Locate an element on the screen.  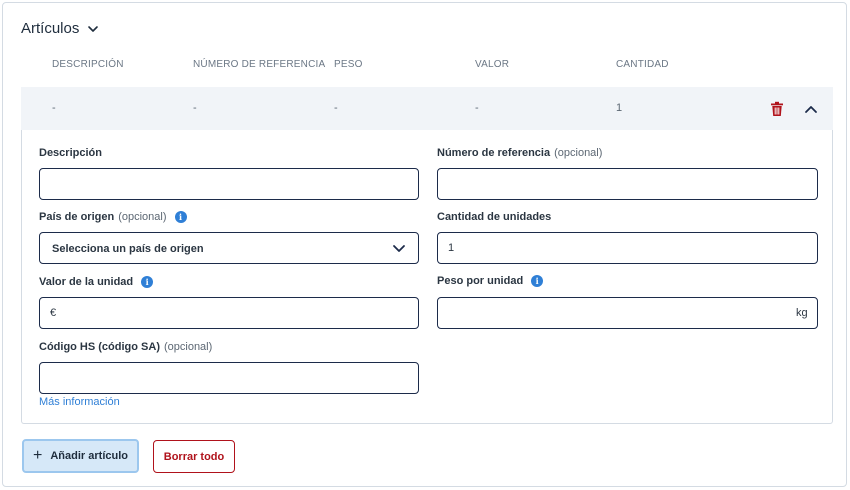
currency-prefix: € is located at coordinates (53, 313).